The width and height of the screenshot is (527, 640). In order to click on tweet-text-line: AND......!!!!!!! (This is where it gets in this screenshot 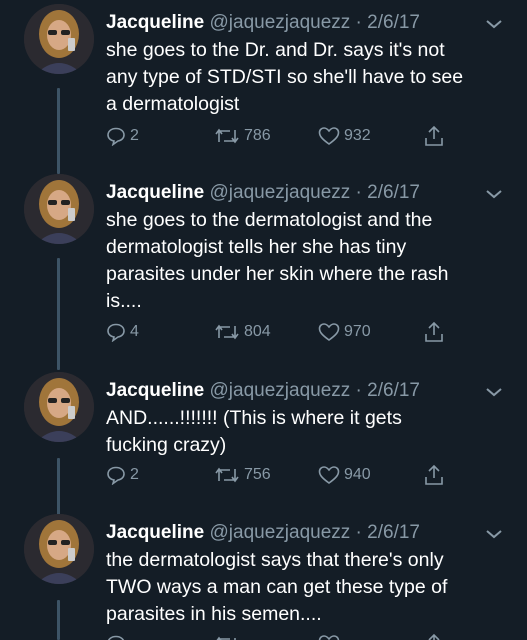, I will do `click(254, 418)`.